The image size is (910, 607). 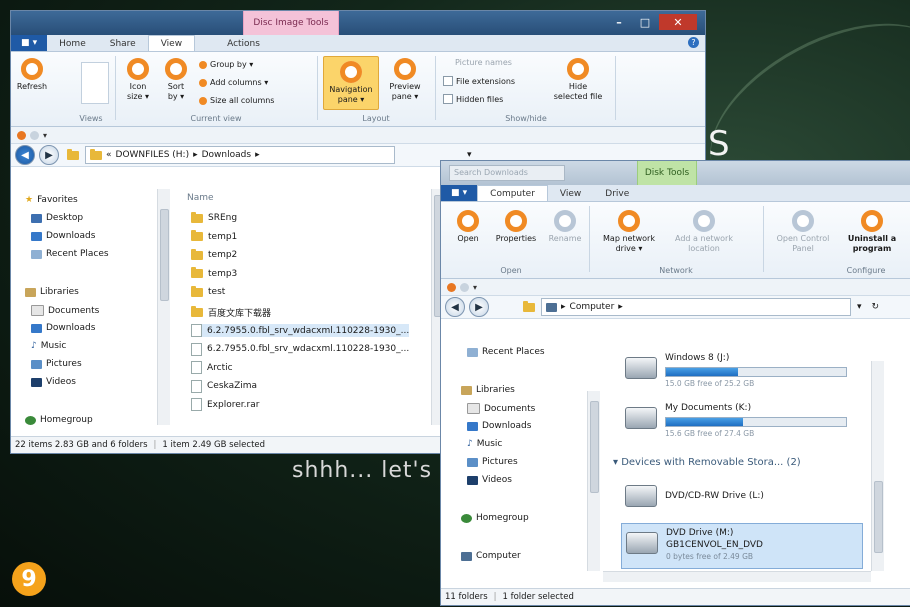 What do you see at coordinates (49, 155) in the screenshot?
I see `forward-button: ▶` at bounding box center [49, 155].